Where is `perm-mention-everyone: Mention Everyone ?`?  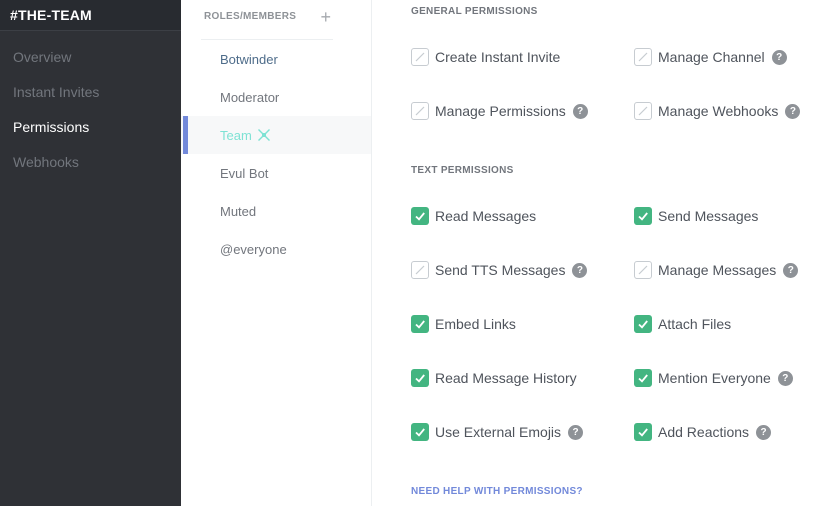
perm-mention-everyone: Mention Everyone ? is located at coordinates (713, 378).